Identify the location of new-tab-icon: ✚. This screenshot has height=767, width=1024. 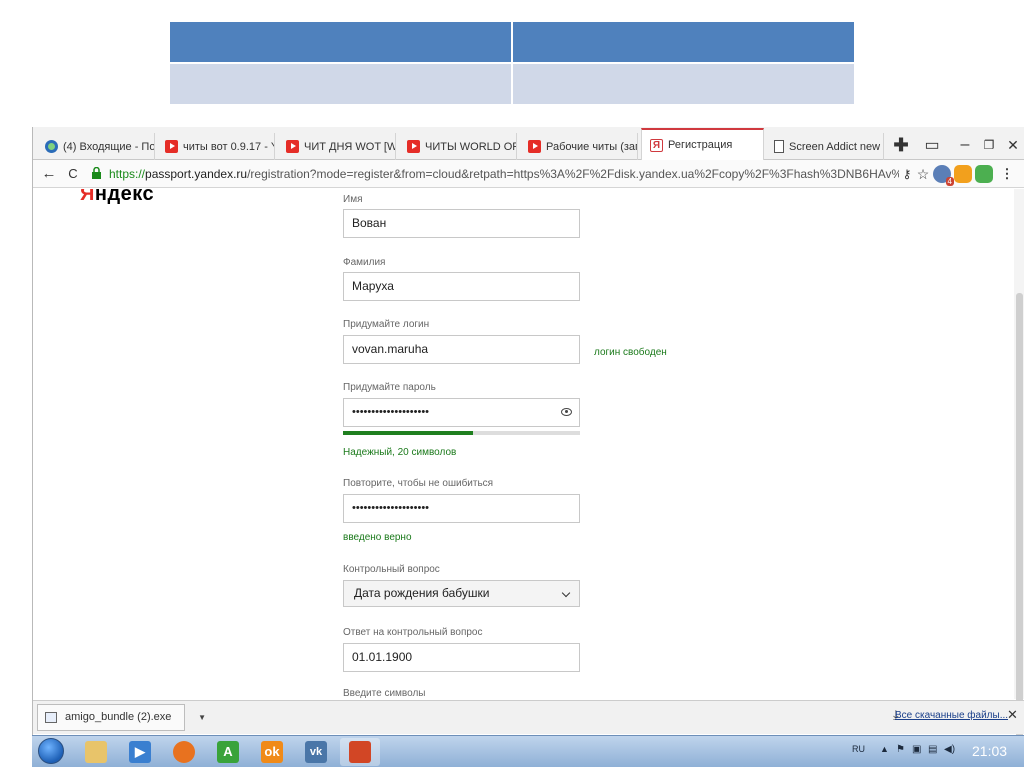
(901, 145).